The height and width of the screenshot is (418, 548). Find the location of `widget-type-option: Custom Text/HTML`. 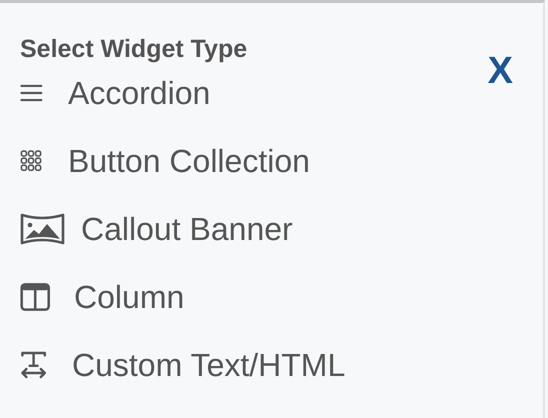

widget-type-option: Custom Text/HTML is located at coordinates (209, 365).